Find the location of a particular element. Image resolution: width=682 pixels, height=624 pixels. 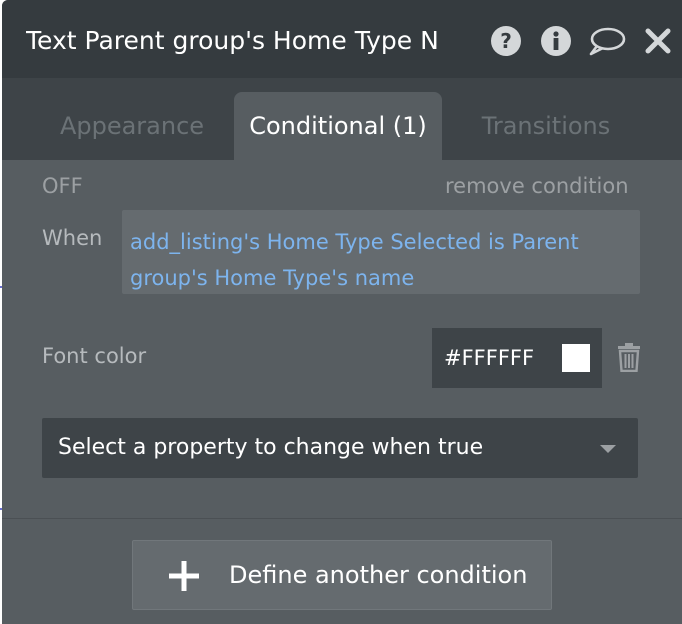

panel-title: Text Parent group's Home Type N is located at coordinates (232, 40).